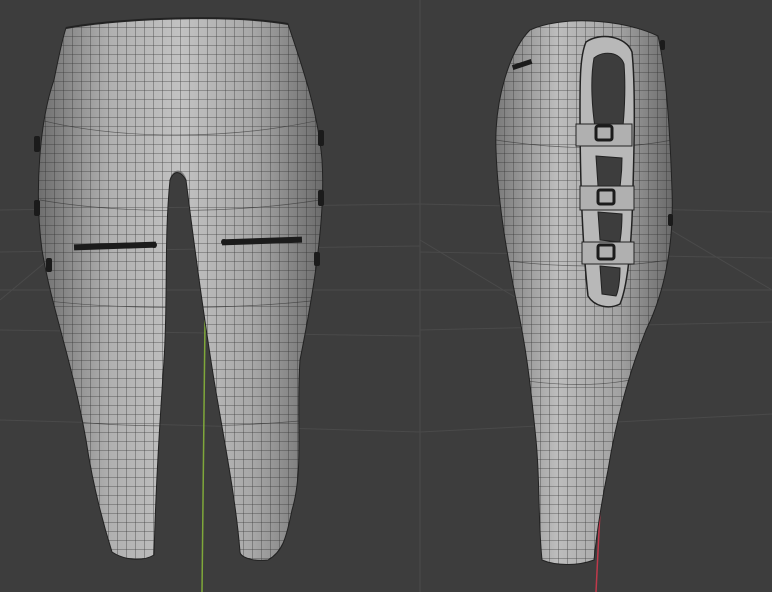 This screenshot has height=592, width=772. I want to click on buckle-top, so click(604, 135).